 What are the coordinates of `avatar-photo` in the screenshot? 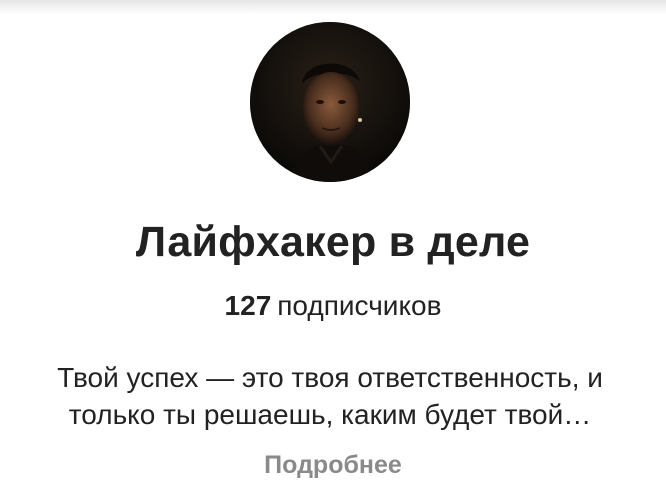 It's located at (330, 102).